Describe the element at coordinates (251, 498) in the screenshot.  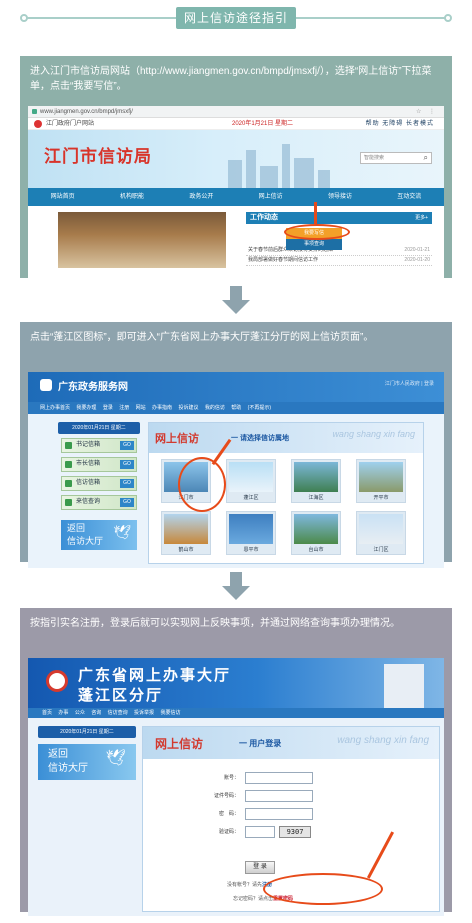
I see `city-label: 蓬江区` at that location.